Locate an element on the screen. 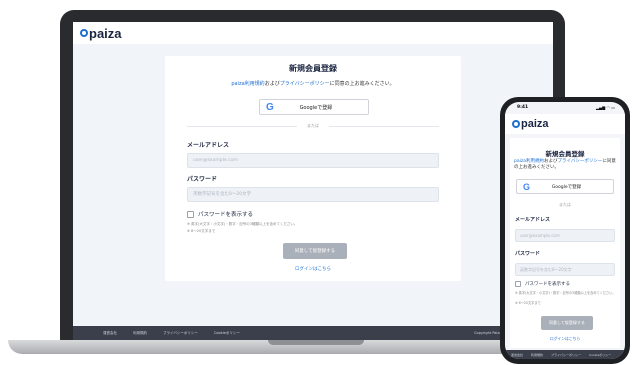  footer-link-company: 運営会社 is located at coordinates (110, 333).